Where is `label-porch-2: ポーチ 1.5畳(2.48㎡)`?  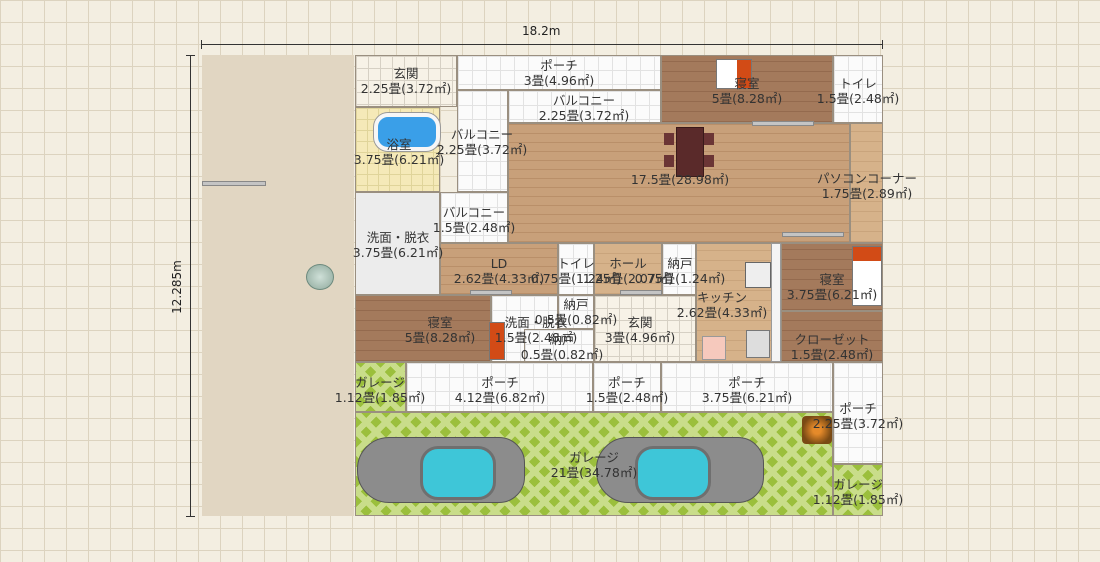 label-porch-2: ポーチ 1.5畳(2.48㎡) is located at coordinates (627, 390).